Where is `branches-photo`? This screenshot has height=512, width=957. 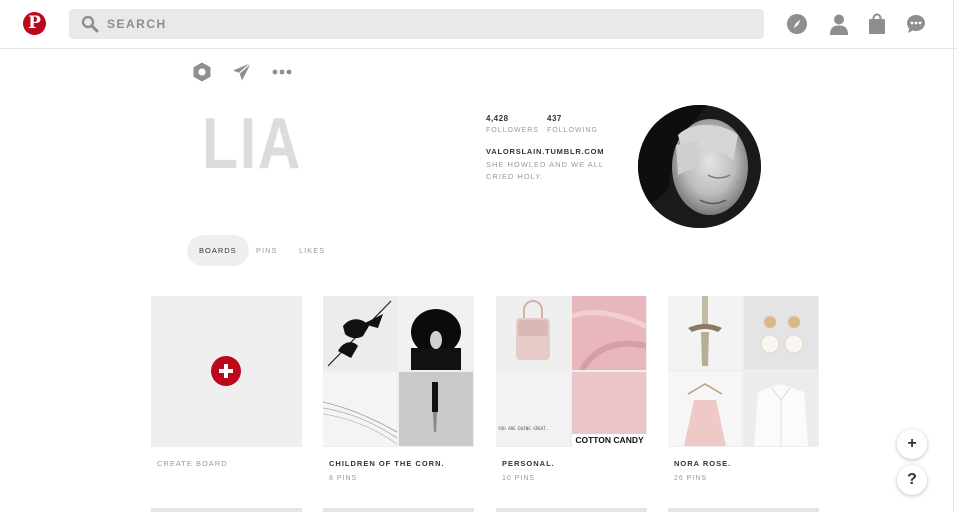 branches-photo is located at coordinates (360, 409).